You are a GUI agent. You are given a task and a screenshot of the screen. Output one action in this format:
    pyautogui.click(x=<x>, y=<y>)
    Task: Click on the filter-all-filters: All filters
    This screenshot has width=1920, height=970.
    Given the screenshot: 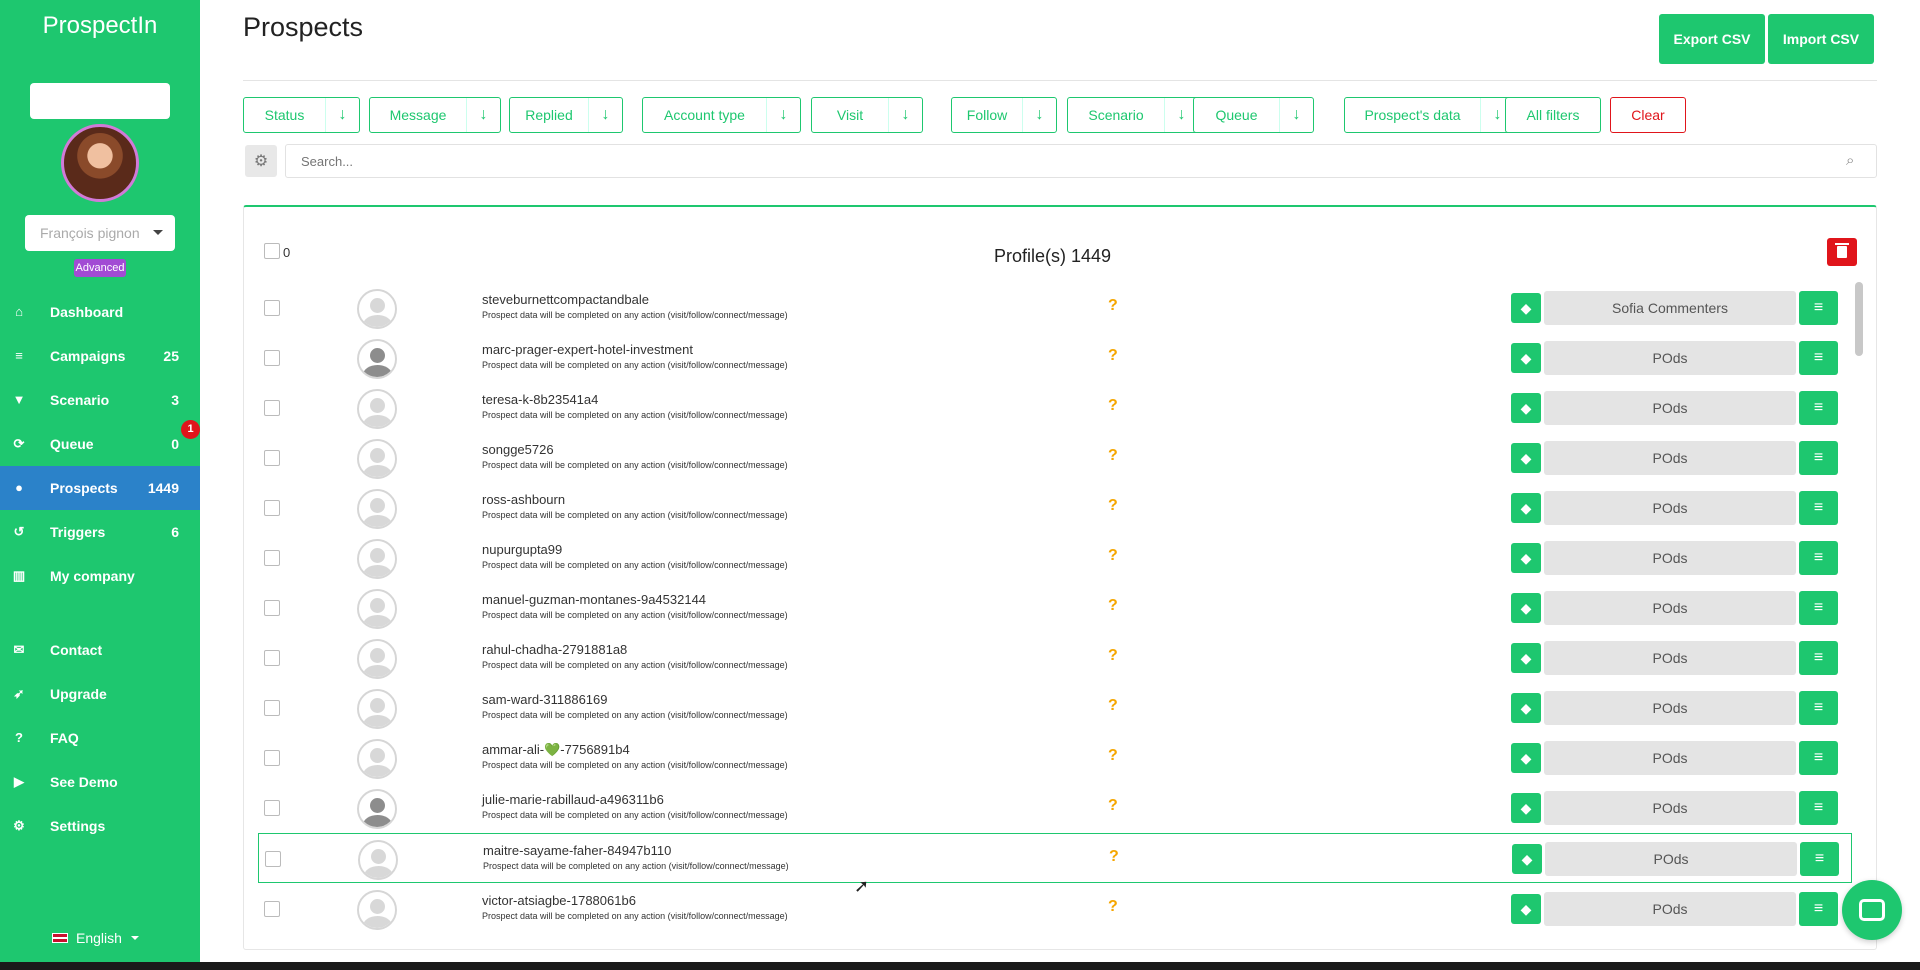 What is the action you would take?
    pyautogui.click(x=1553, y=115)
    